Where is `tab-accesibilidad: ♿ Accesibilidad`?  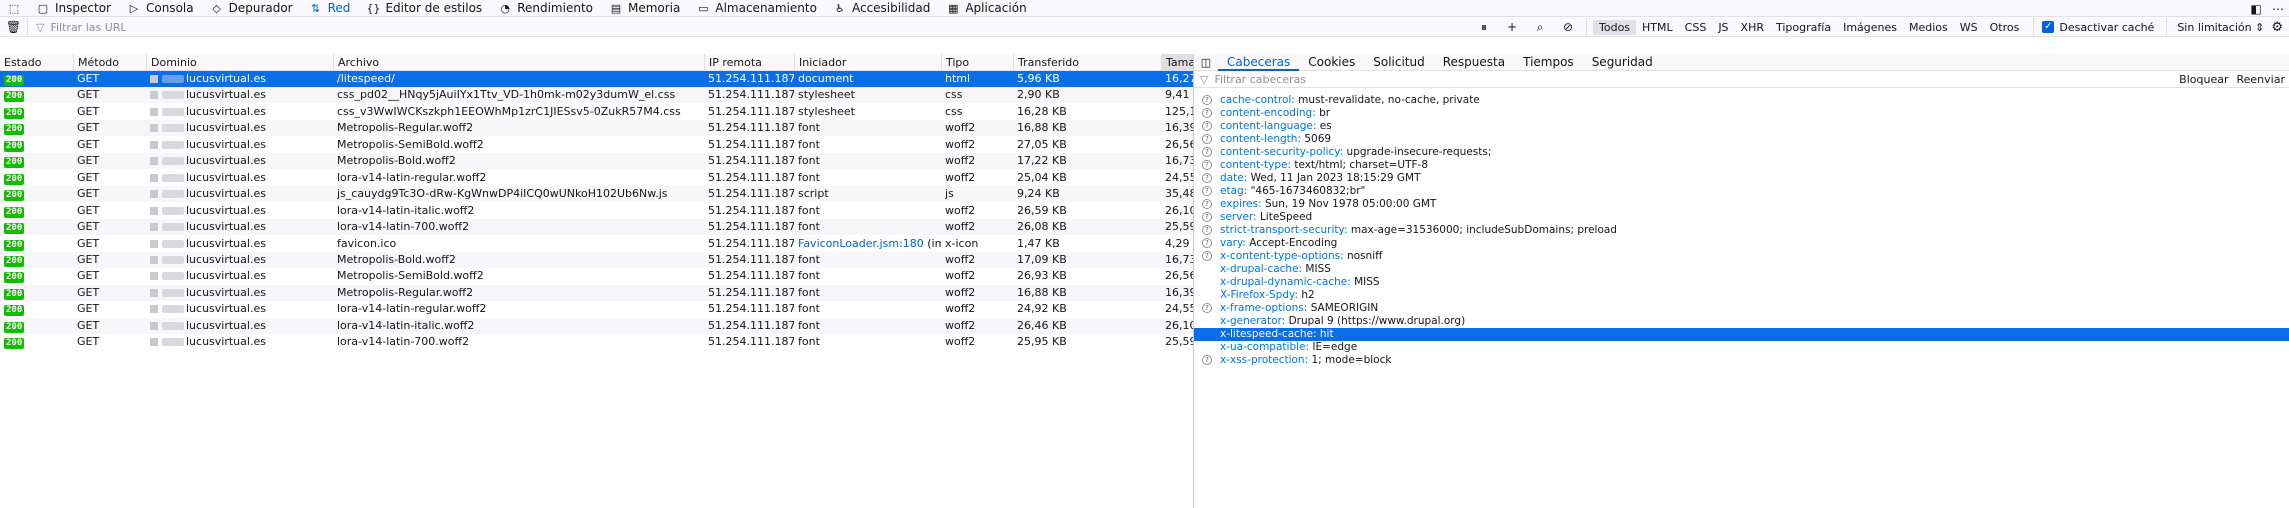 tab-accesibilidad: ♿ Accesibilidad is located at coordinates (881, 8).